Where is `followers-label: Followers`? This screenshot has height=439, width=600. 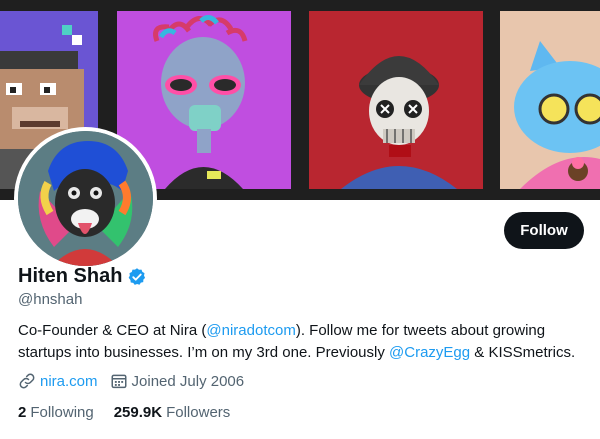
followers-label: Followers is located at coordinates (198, 412).